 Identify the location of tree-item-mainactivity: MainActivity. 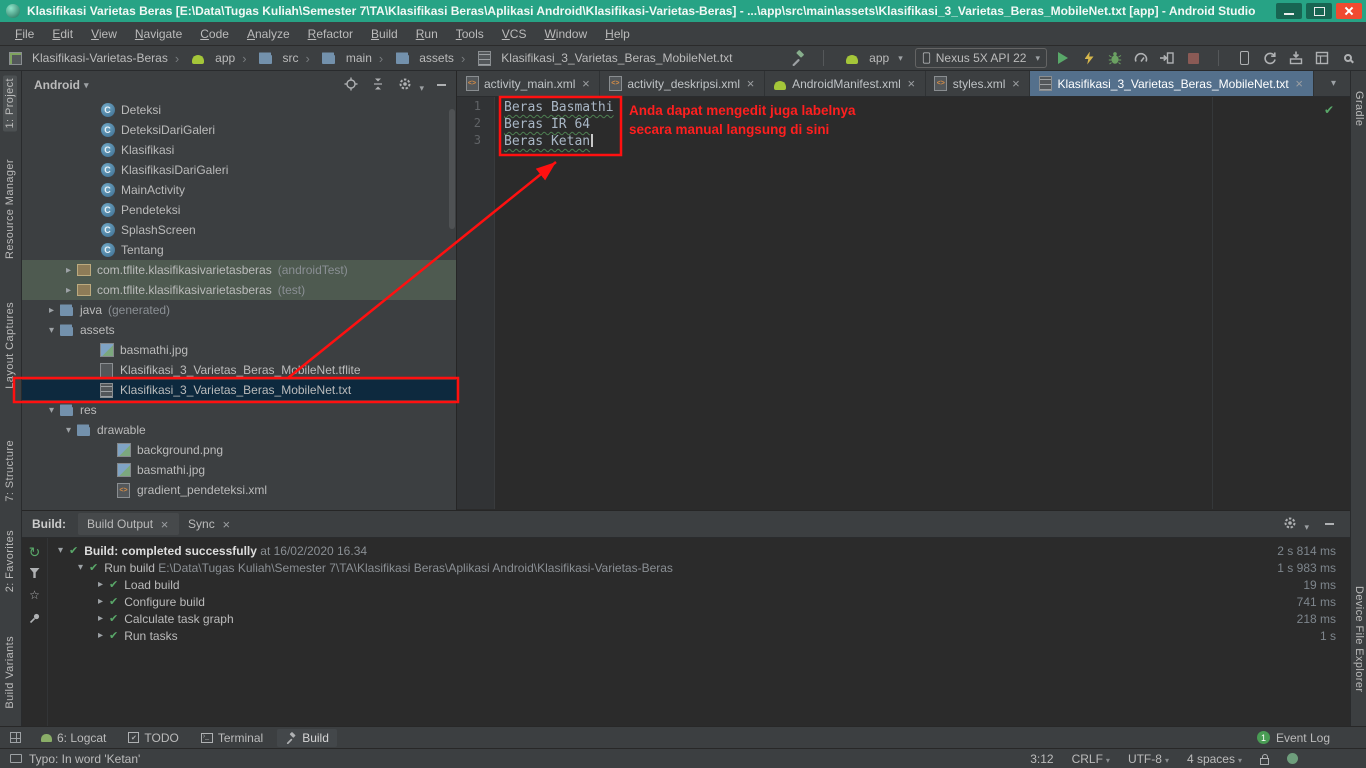
(239, 190).